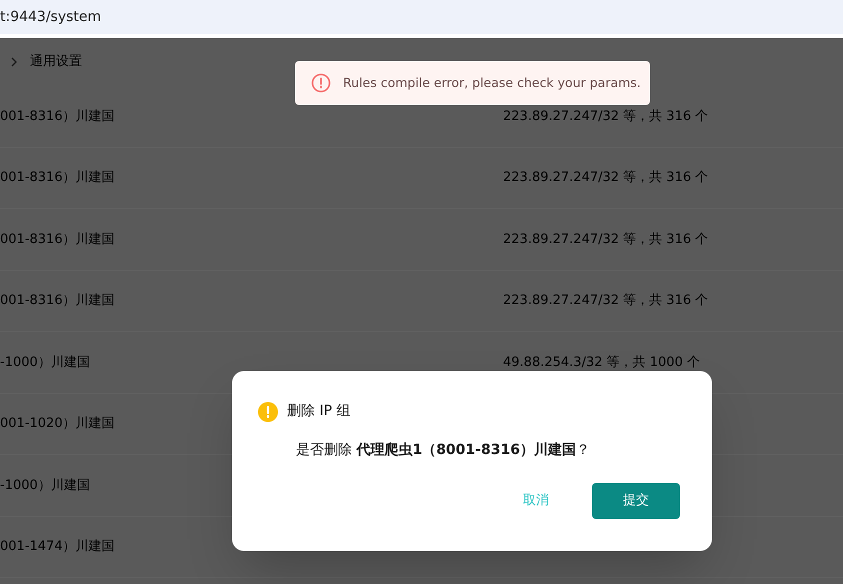  What do you see at coordinates (421, 17) in the screenshot?
I see `address-bar: t:9443/system` at bounding box center [421, 17].